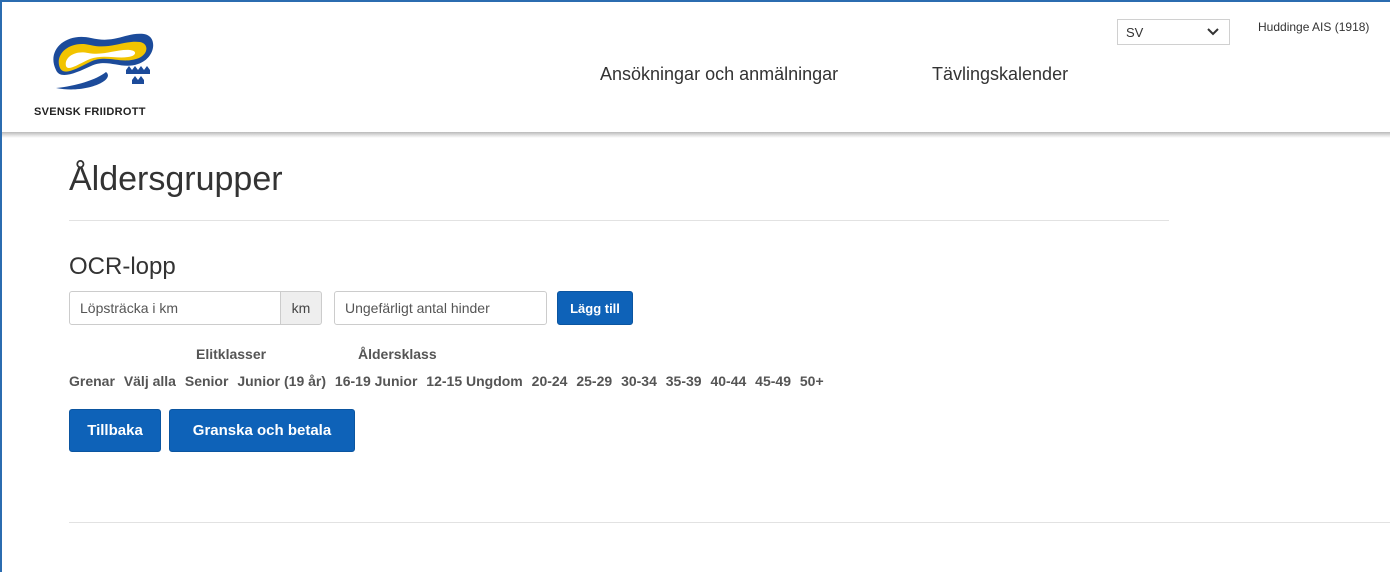 The height and width of the screenshot is (572, 1390). I want to click on elite-classes-header: Elitklasser, so click(231, 354).